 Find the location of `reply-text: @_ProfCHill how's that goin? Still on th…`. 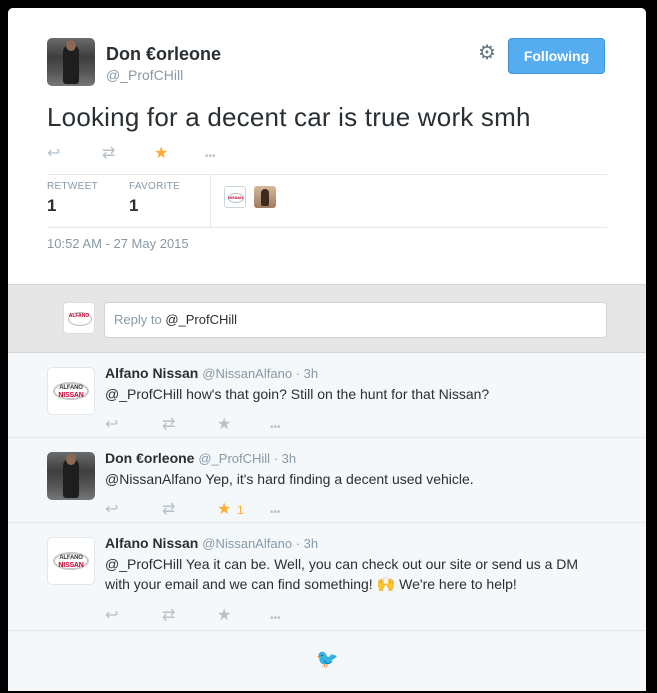

reply-text: @_ProfCHill how's that goin? Still on th… is located at coordinates (297, 394).